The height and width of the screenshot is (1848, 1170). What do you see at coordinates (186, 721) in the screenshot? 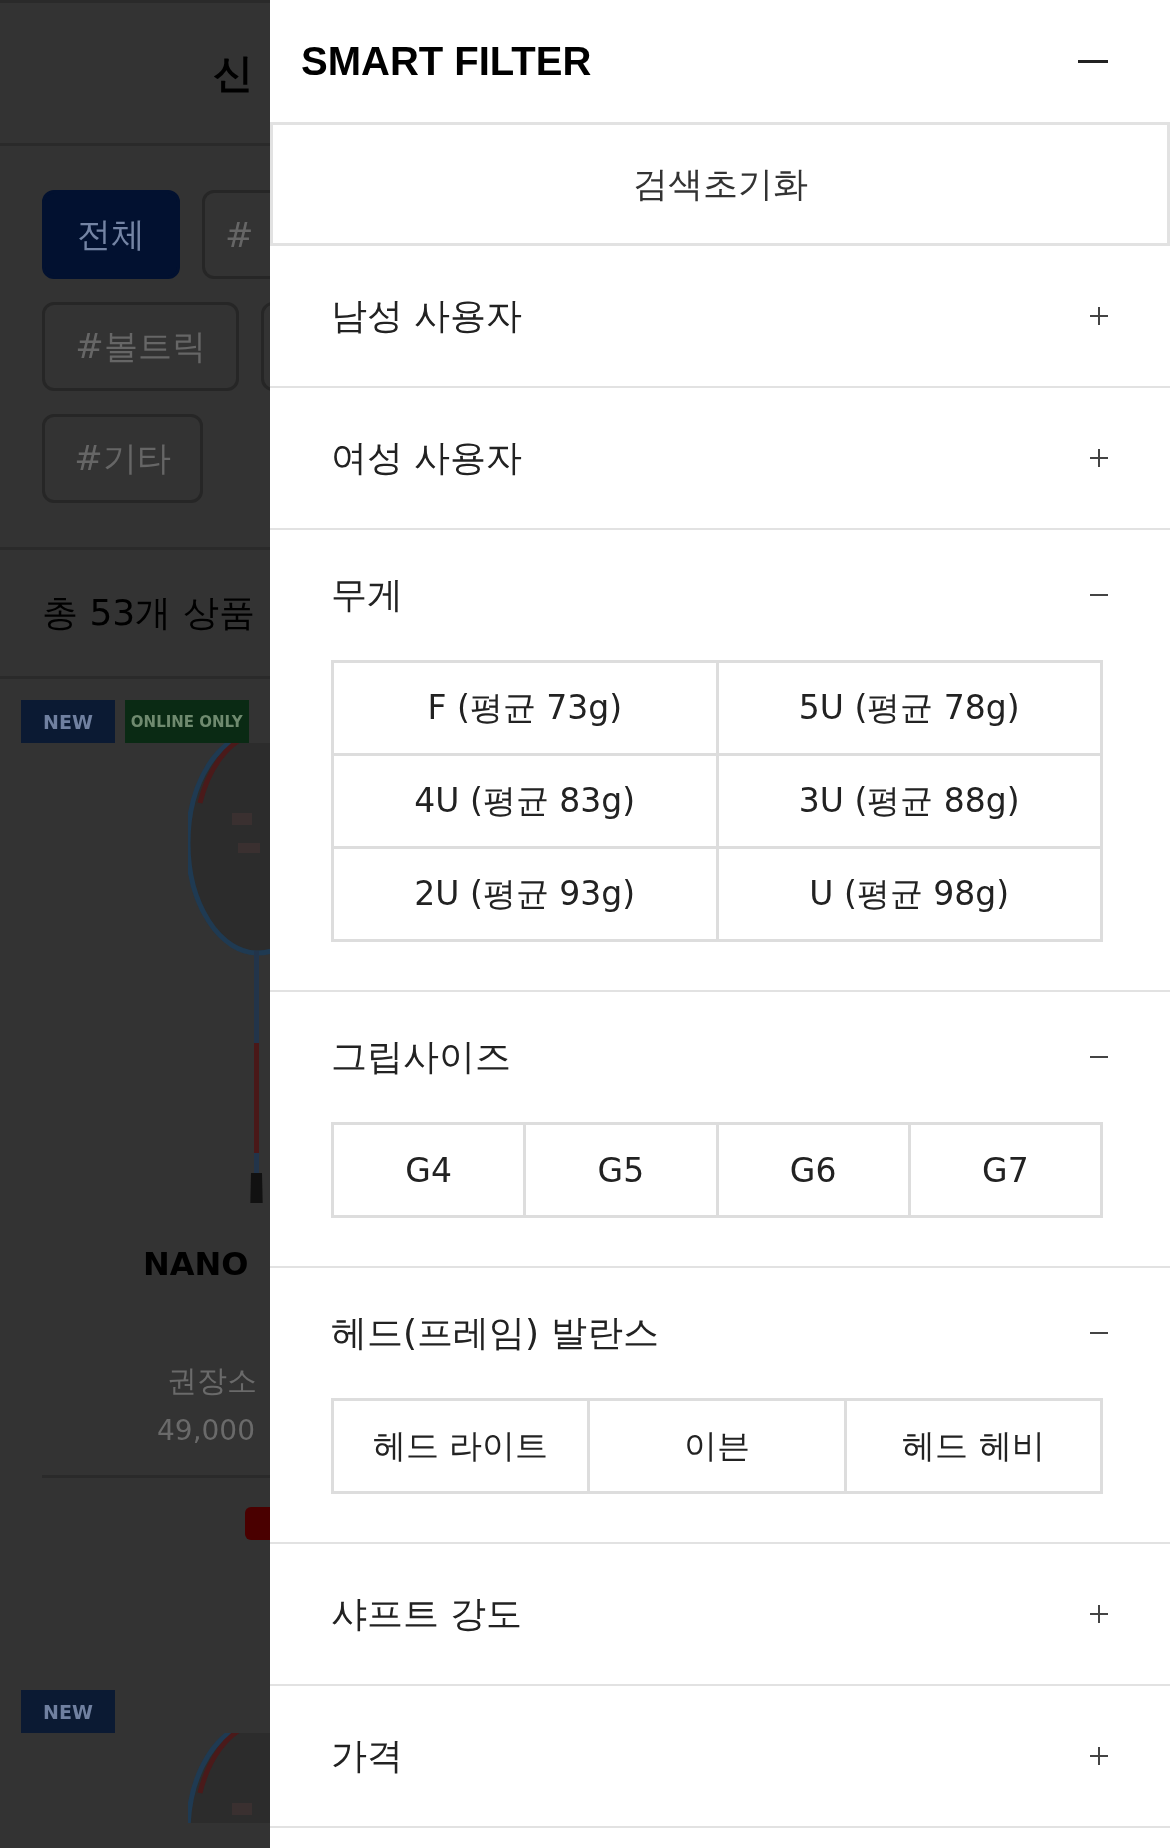
I see `product-badge: ONLINE ONLY` at bounding box center [186, 721].